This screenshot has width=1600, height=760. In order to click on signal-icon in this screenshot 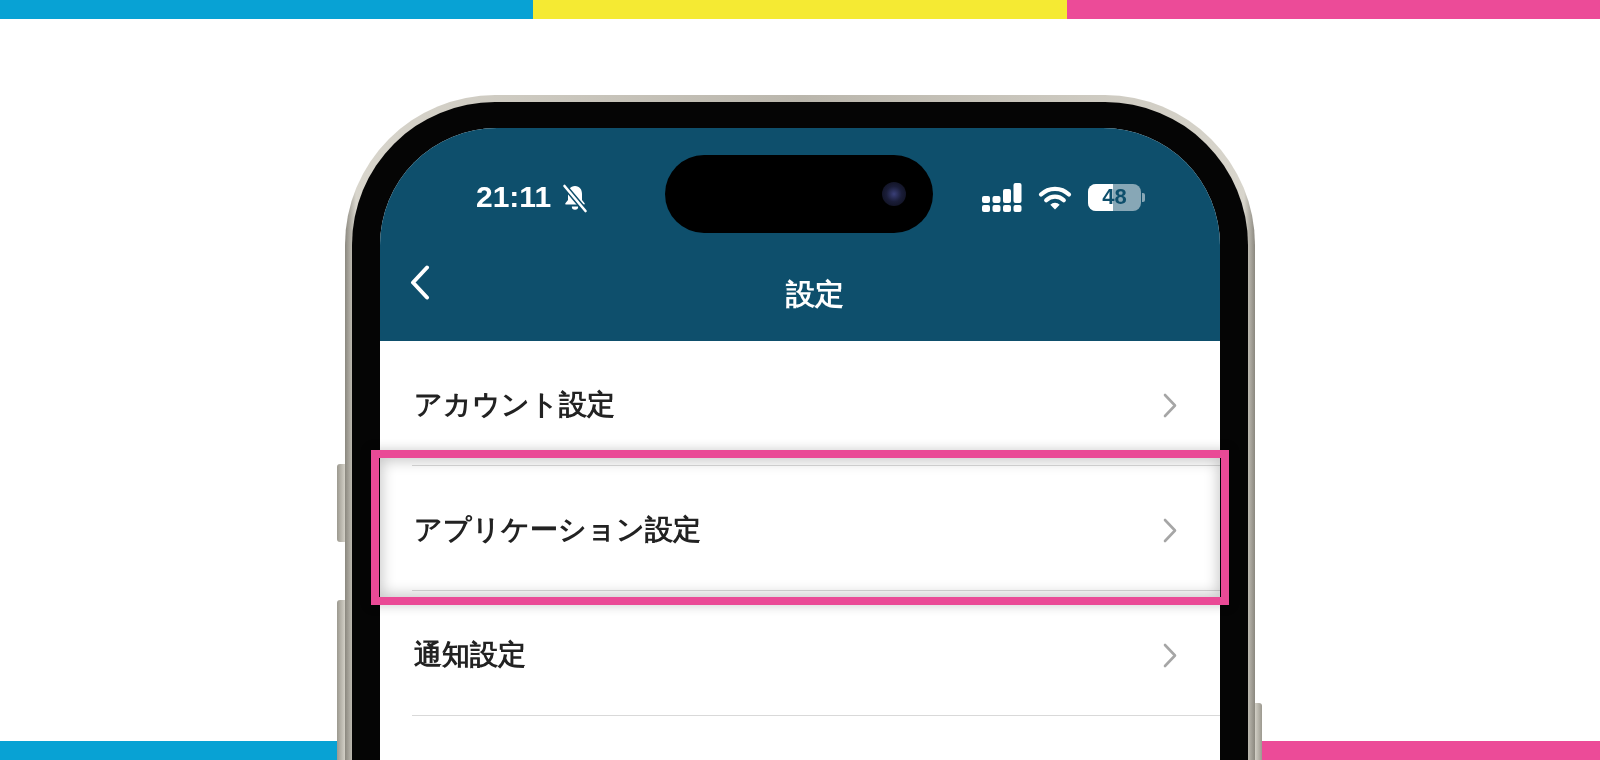, I will do `click(1002, 197)`.